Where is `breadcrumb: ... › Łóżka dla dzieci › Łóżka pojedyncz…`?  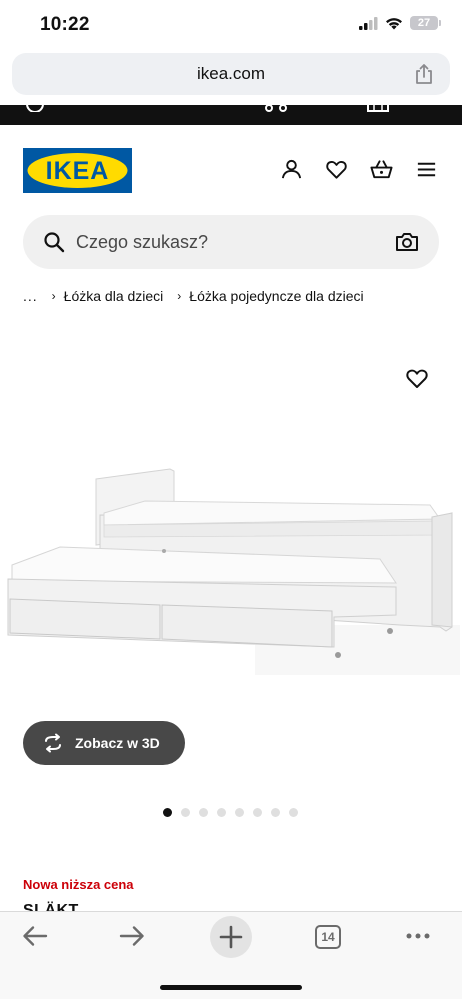
breadcrumb: ... › Łóżka dla dzieci › Łóżka pojedyncz… is located at coordinates (193, 296).